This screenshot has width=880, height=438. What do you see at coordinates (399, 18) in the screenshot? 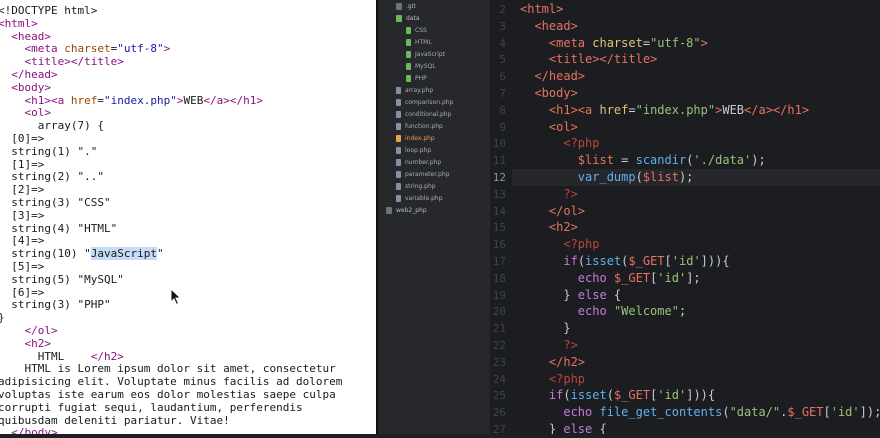
I see `folder-open-icon` at bounding box center [399, 18].